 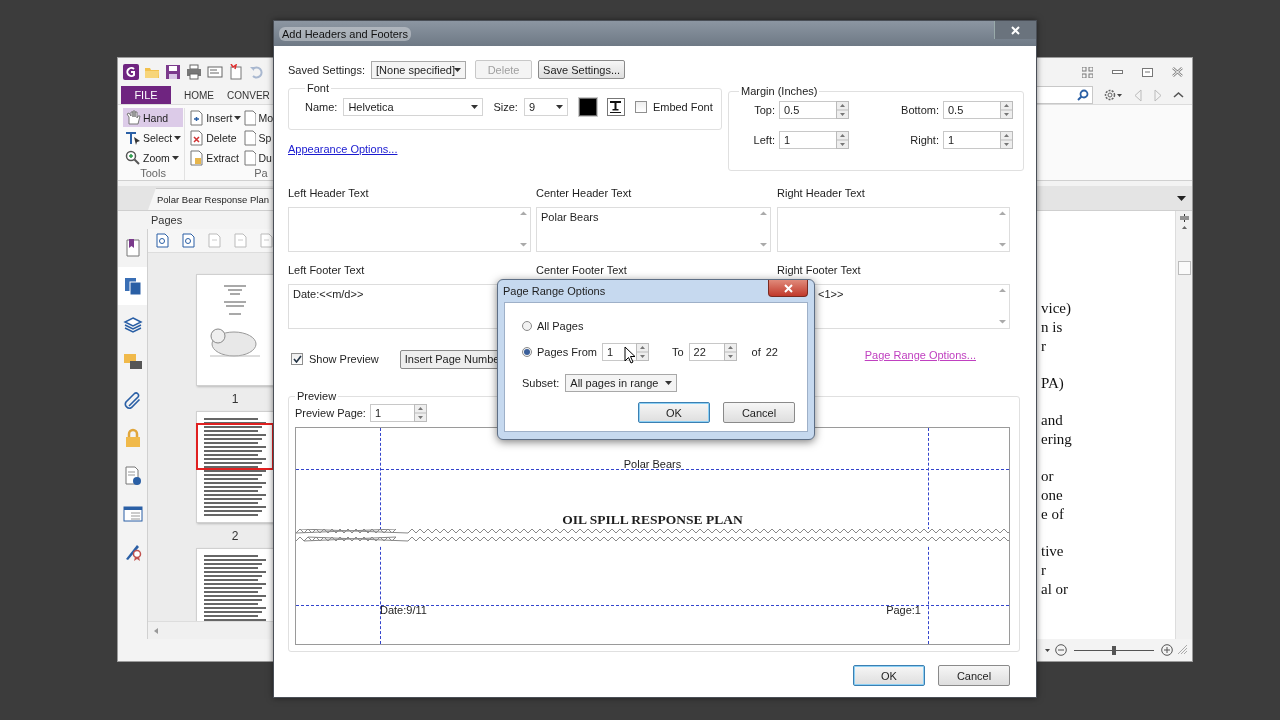 I want to click on scroll-thumb, so click(x=1184, y=268).